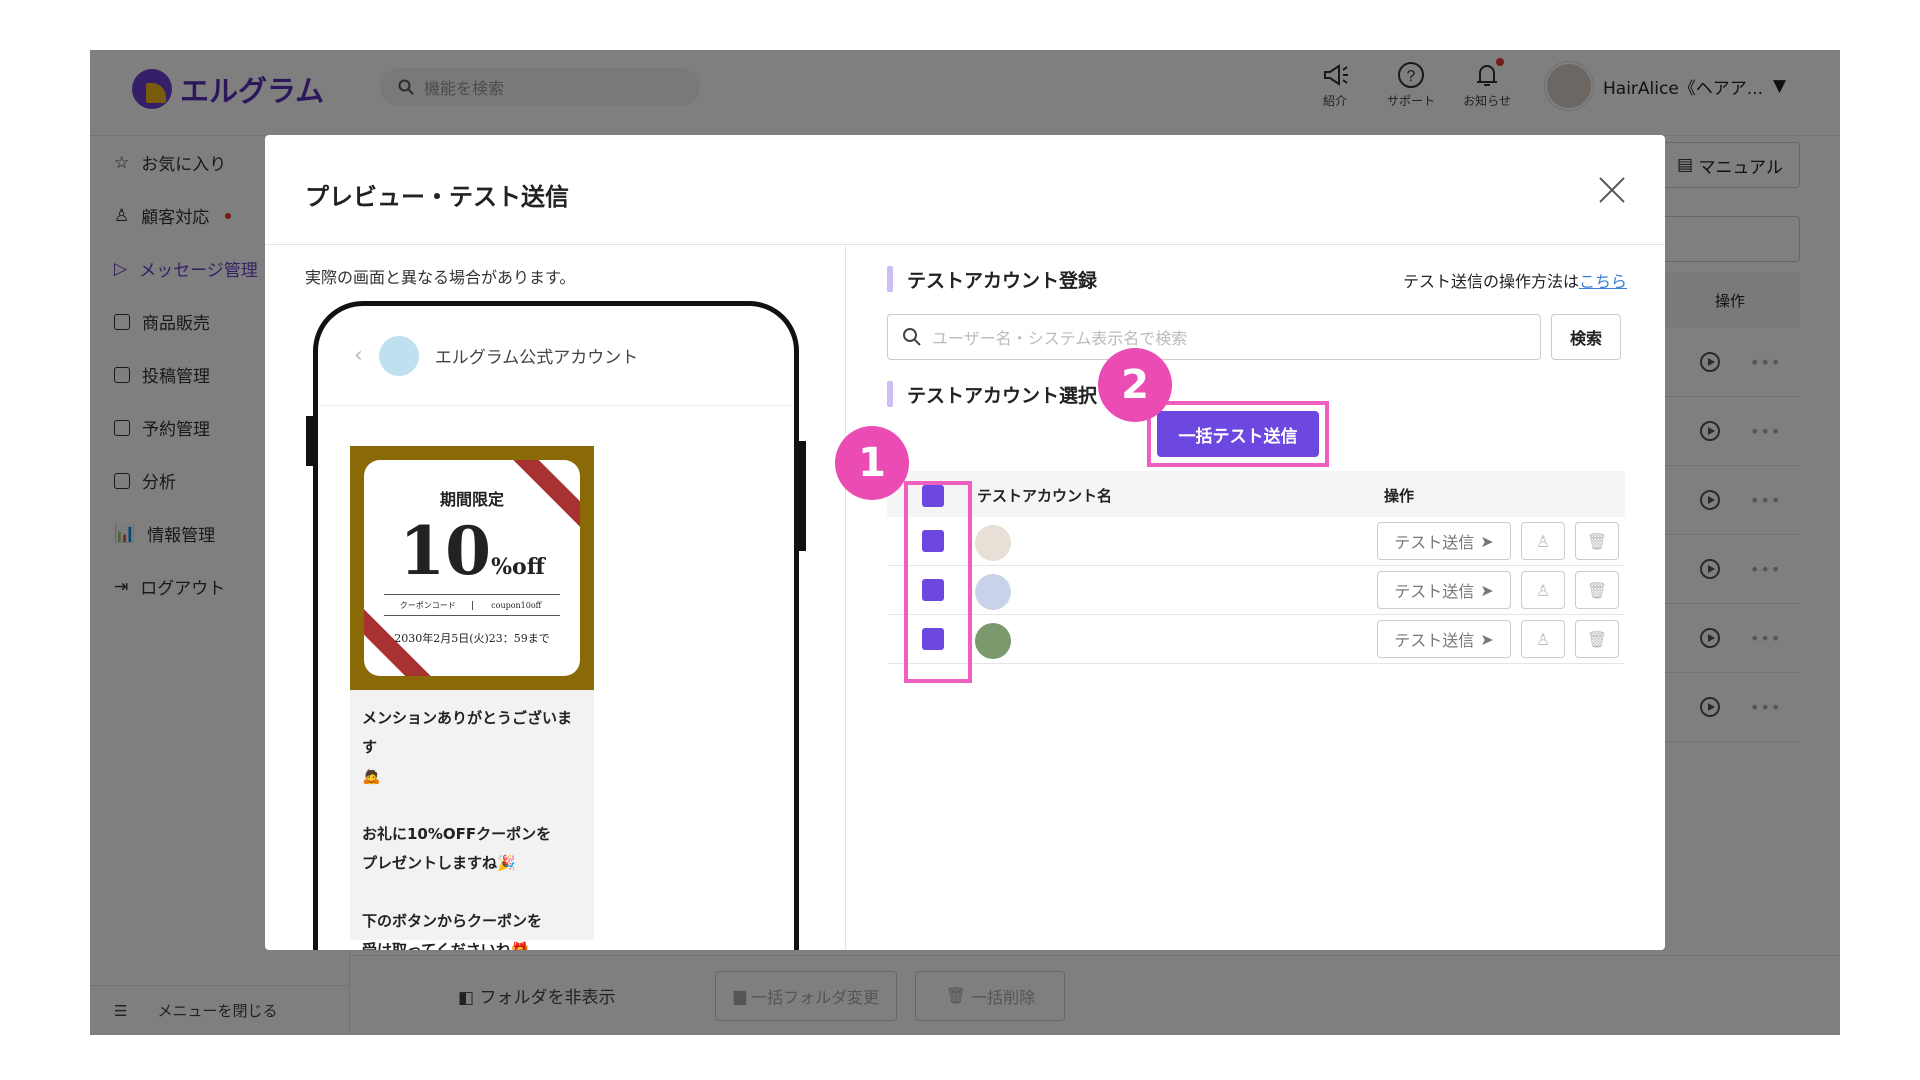  Describe the element at coordinates (1214, 337) in the screenshot. I see `account-search-input: ユーザー名・システム表示名で検索` at that location.